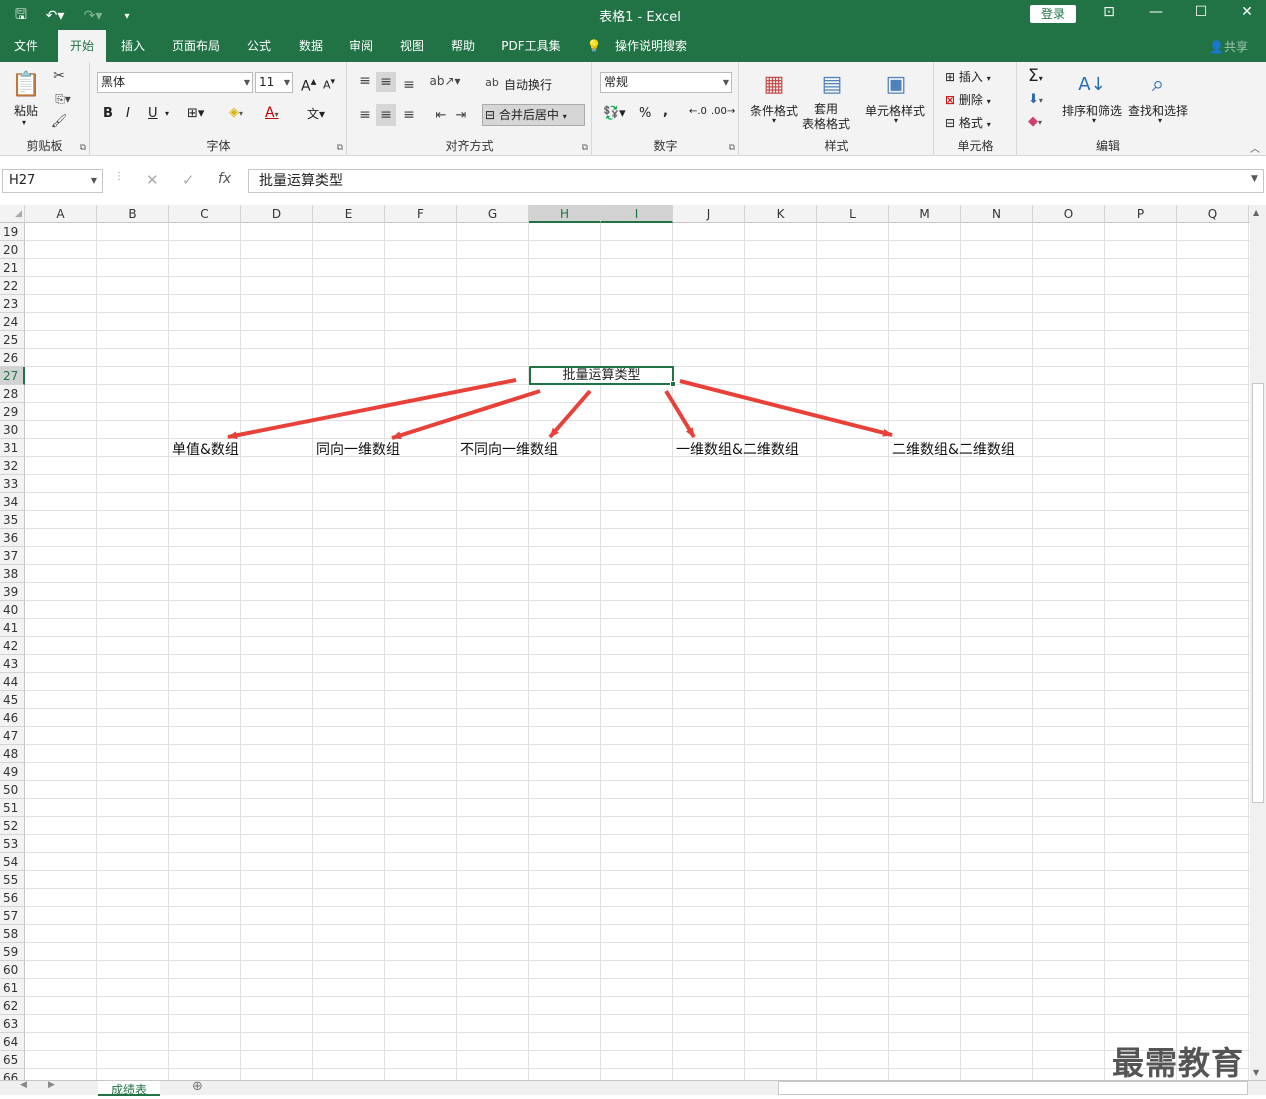 This screenshot has width=1266, height=1099. Describe the element at coordinates (55, 16) in the screenshot. I see `undo-icon: ↶▾` at that location.